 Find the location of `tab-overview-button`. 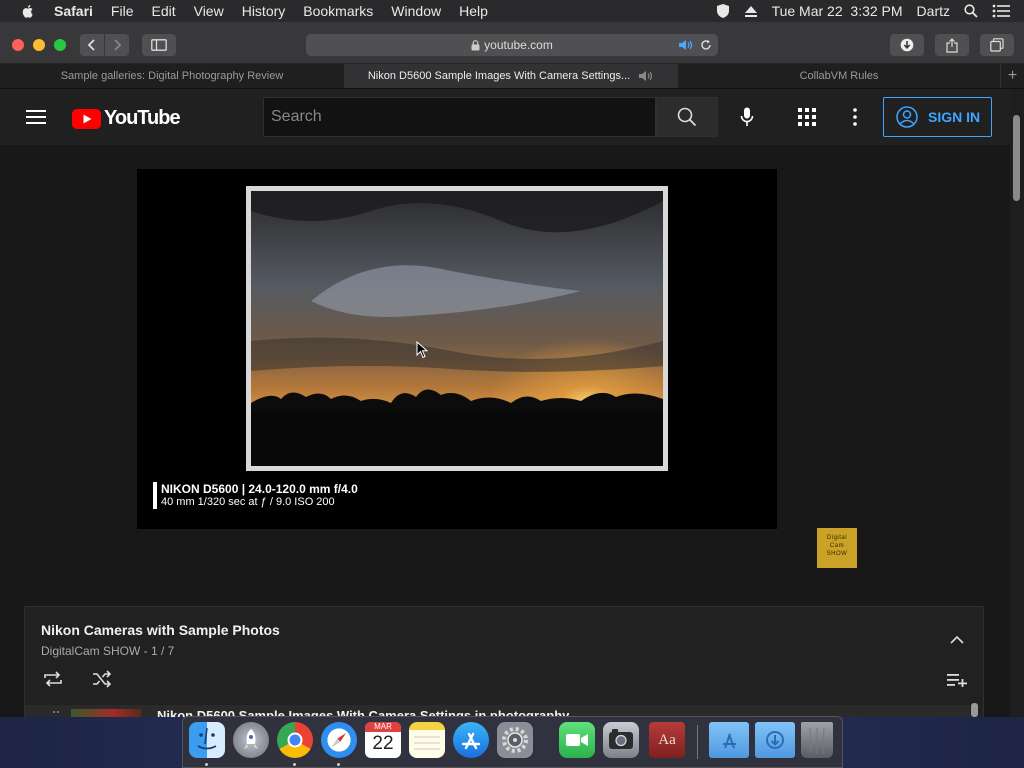

tab-overview-button is located at coordinates (997, 45).